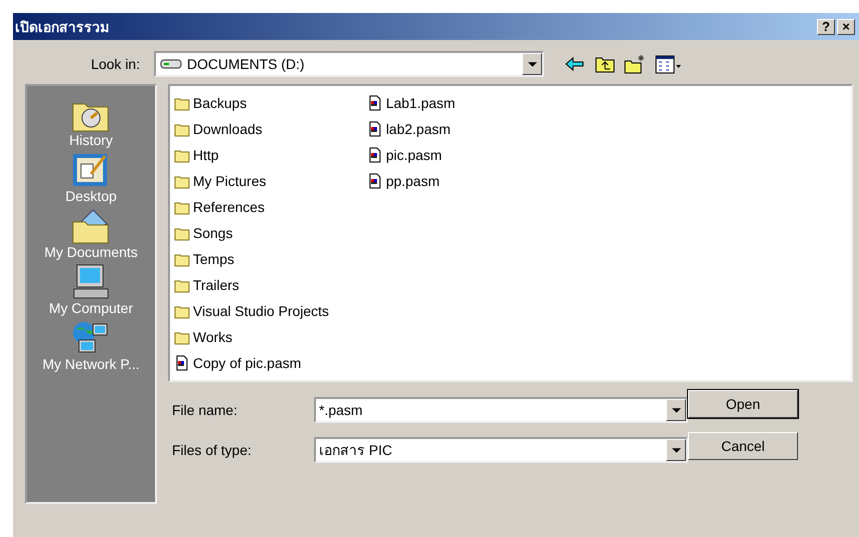 The height and width of the screenshot is (537, 859). Describe the element at coordinates (421, 181) in the screenshot. I see `file-item: pp.pasm` at that location.